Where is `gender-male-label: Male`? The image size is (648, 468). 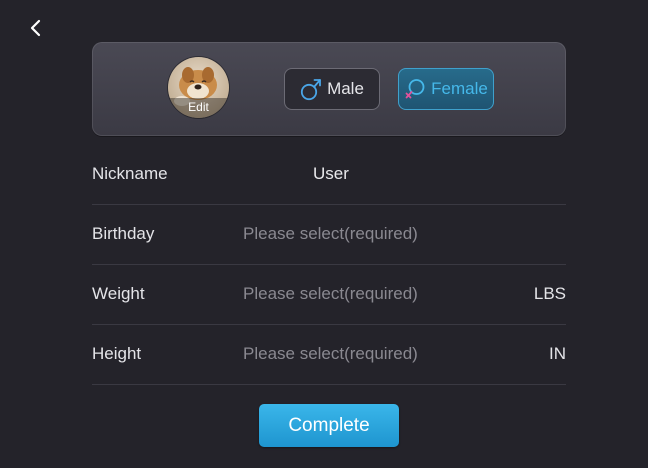 gender-male-label: Male is located at coordinates (345, 88).